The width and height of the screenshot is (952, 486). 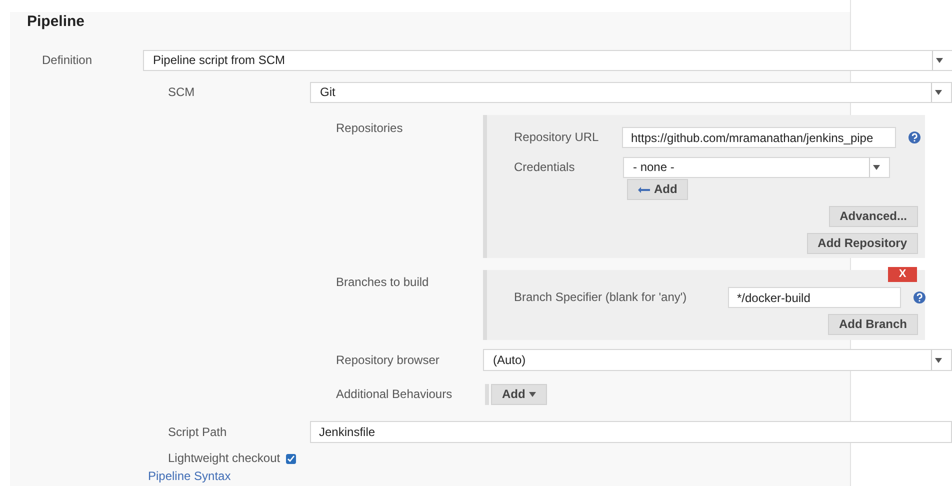 I want to click on field-label: Repository browser, so click(x=388, y=360).